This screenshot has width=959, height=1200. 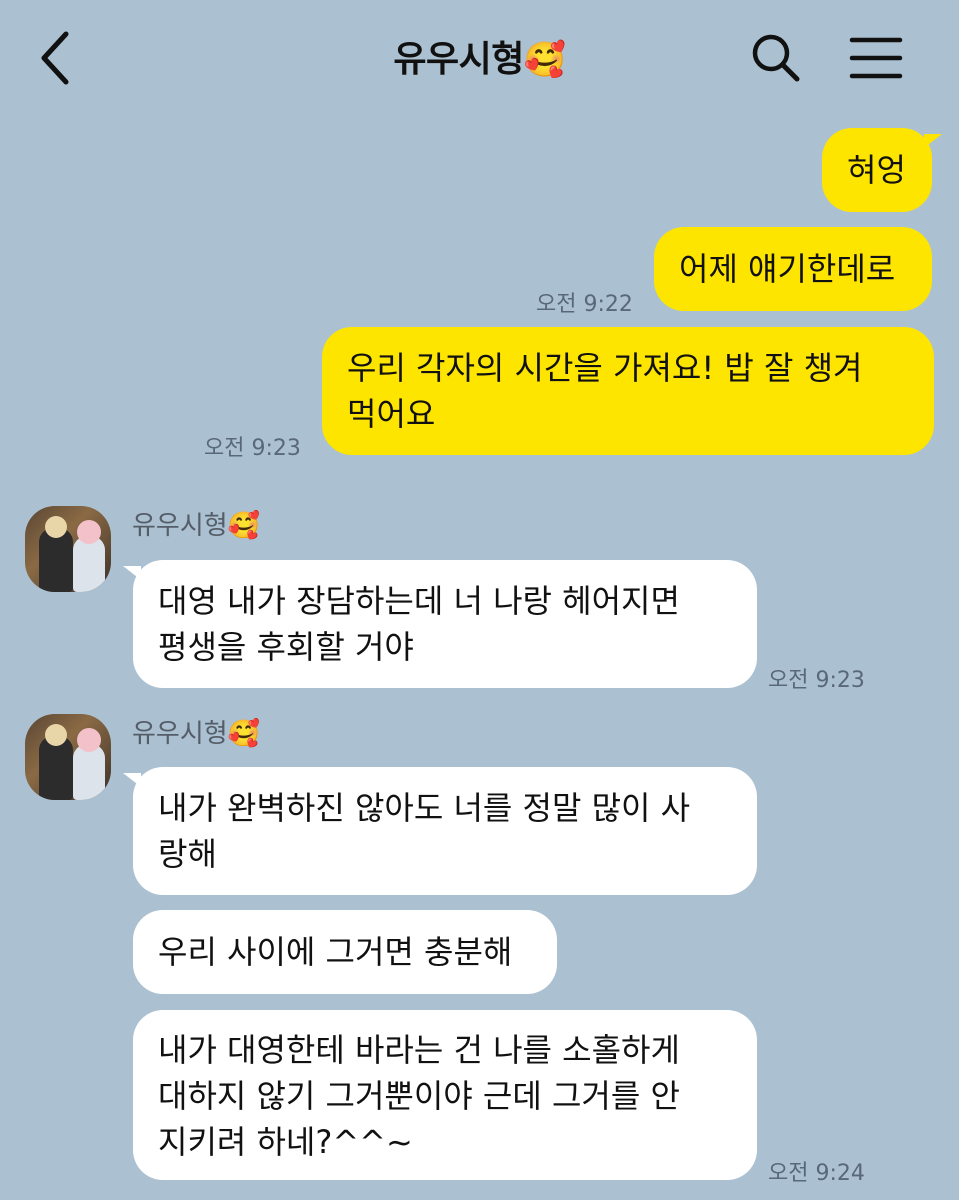 What do you see at coordinates (876, 170) in the screenshot?
I see `message-text: 혀엉` at bounding box center [876, 170].